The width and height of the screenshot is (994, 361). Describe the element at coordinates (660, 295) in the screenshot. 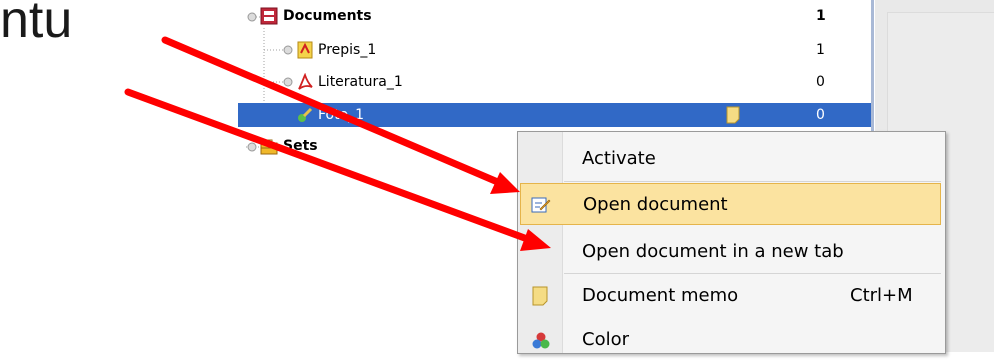

I see `menu-item-label: Document memo` at that location.